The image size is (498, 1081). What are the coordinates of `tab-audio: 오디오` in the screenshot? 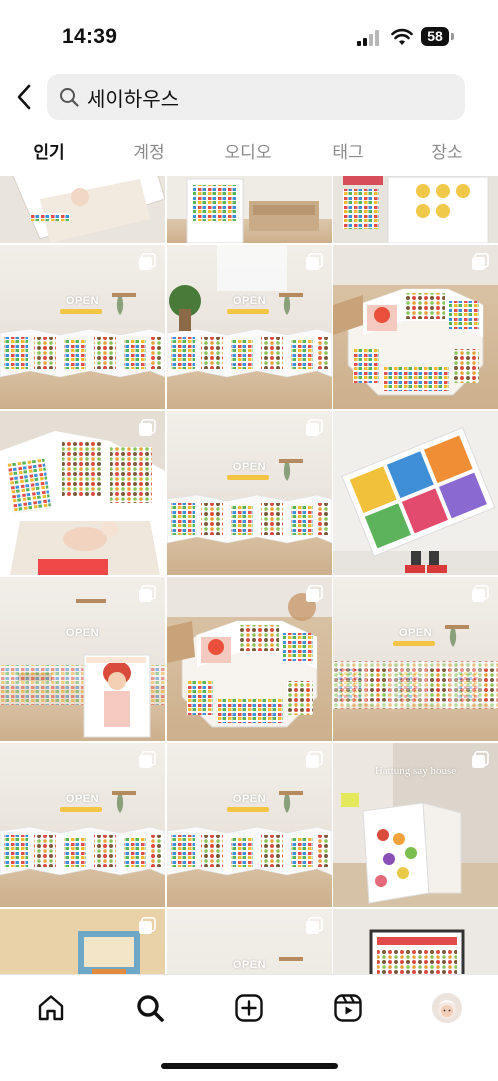 It's located at (248, 150).